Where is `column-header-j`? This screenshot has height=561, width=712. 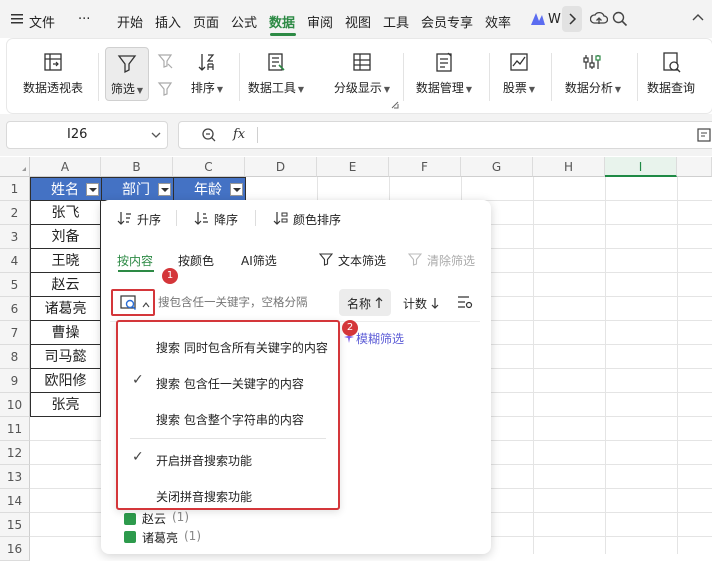
column-header-j is located at coordinates (694, 167).